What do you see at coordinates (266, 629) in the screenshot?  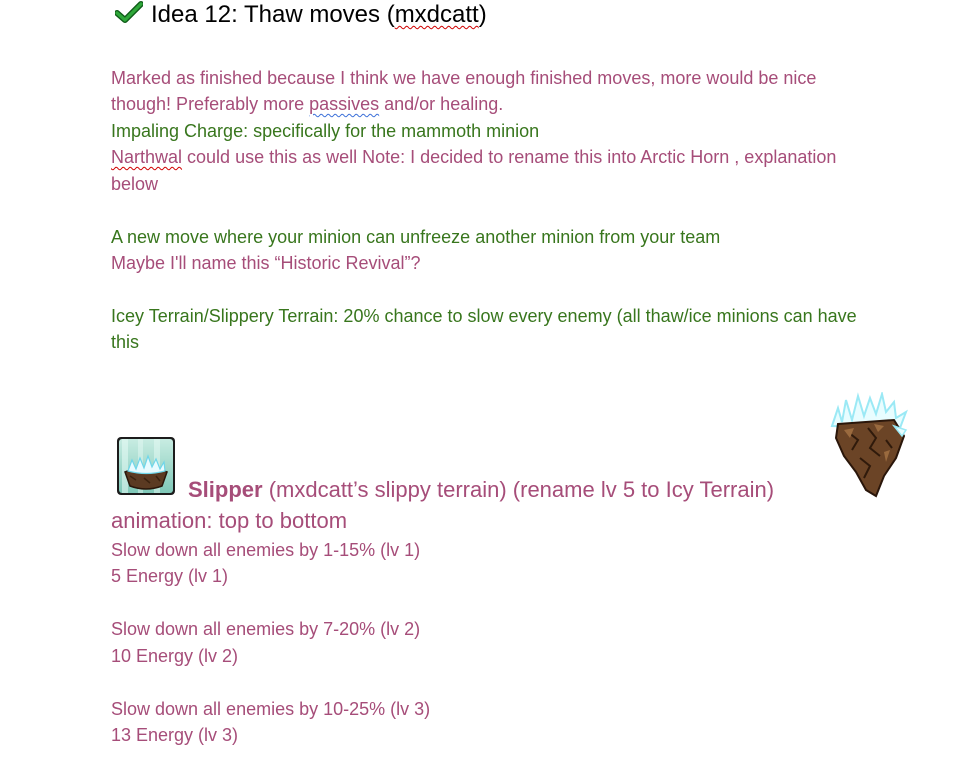 I see `level-2-effect: Slow down all enemies by 7-20% (lv 2)` at bounding box center [266, 629].